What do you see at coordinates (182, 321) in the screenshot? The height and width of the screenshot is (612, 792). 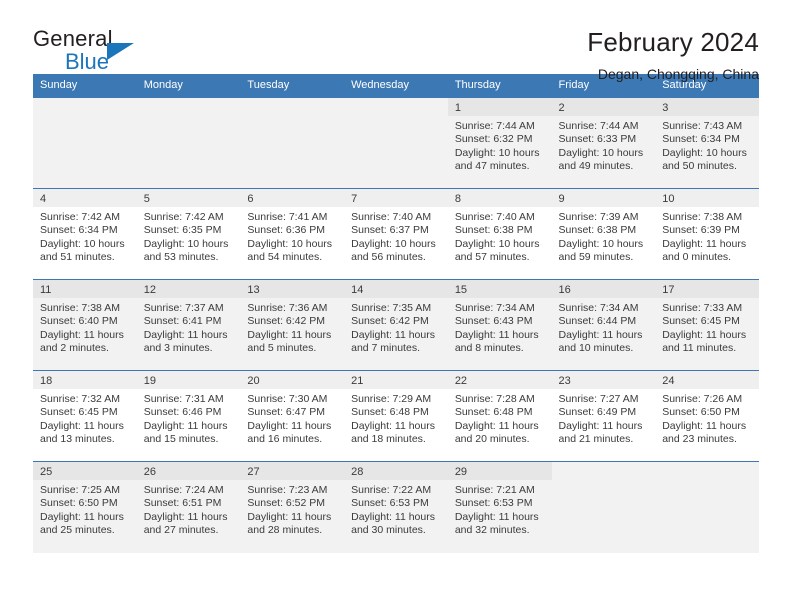 I see `sunset-text: Sunset: 6:41 PM` at bounding box center [182, 321].